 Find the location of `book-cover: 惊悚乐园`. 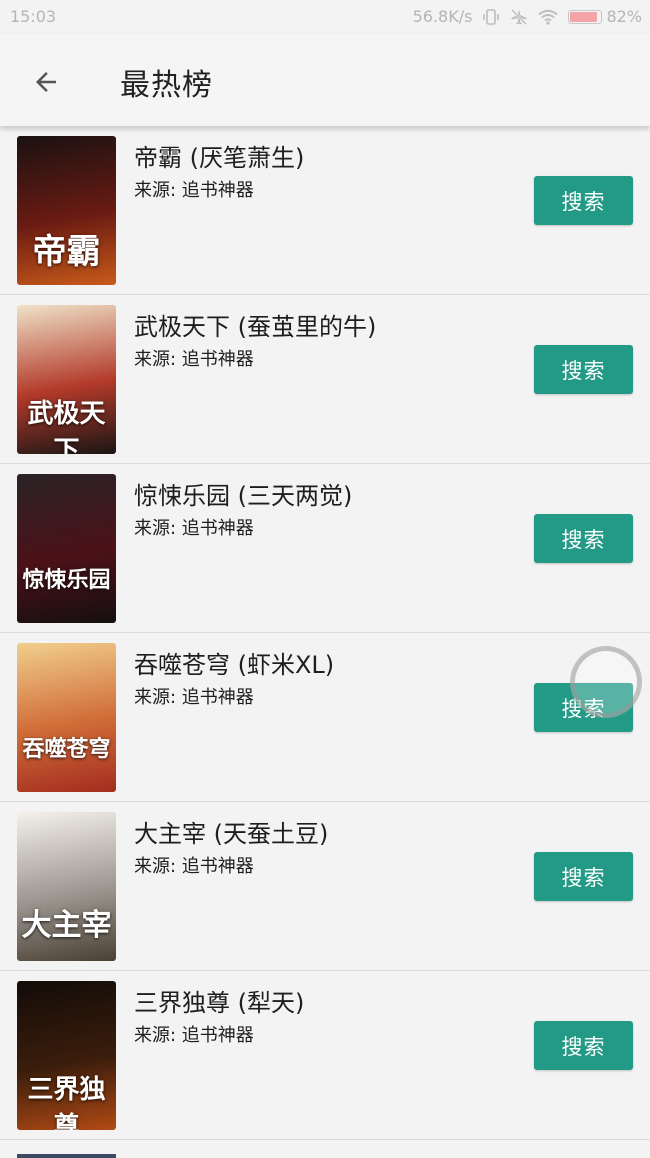

book-cover: 惊悚乐园 is located at coordinates (66, 548).